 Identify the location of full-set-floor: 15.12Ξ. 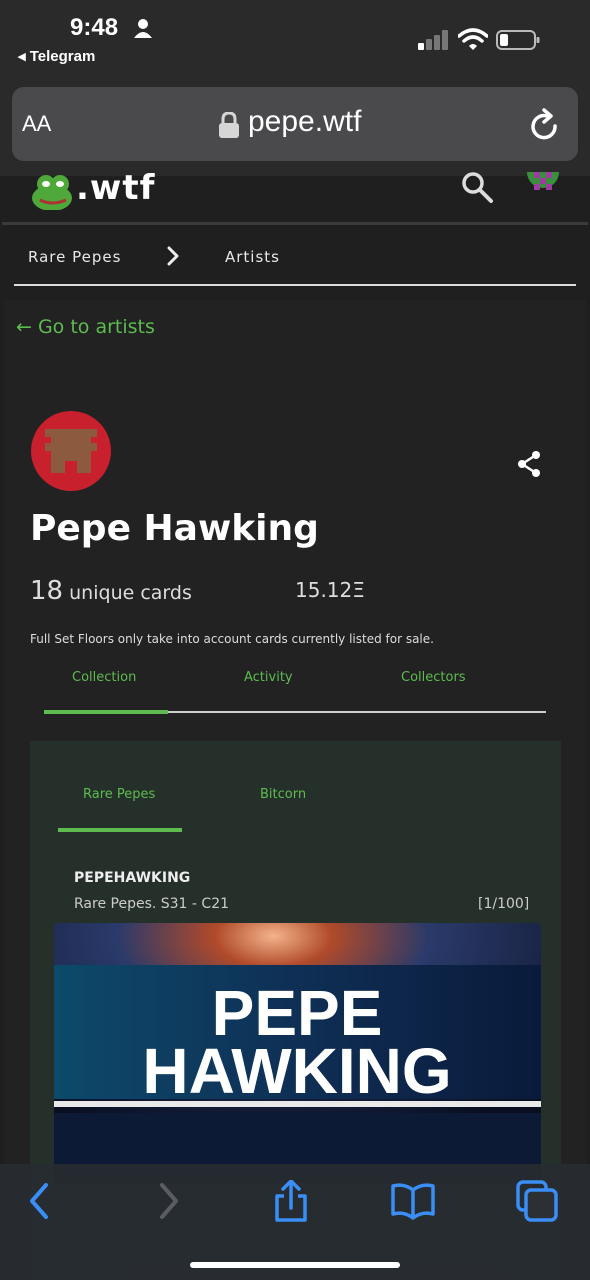
(330, 590).